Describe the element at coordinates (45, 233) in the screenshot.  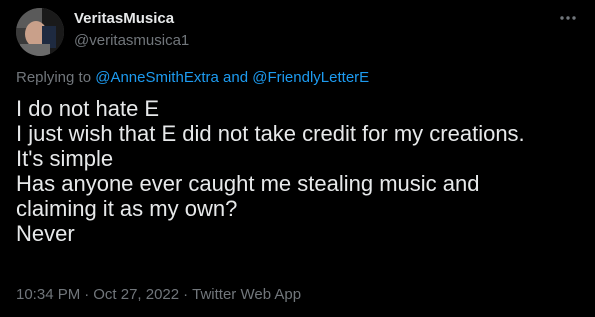
I see `tweet-text-line: Never` at that location.